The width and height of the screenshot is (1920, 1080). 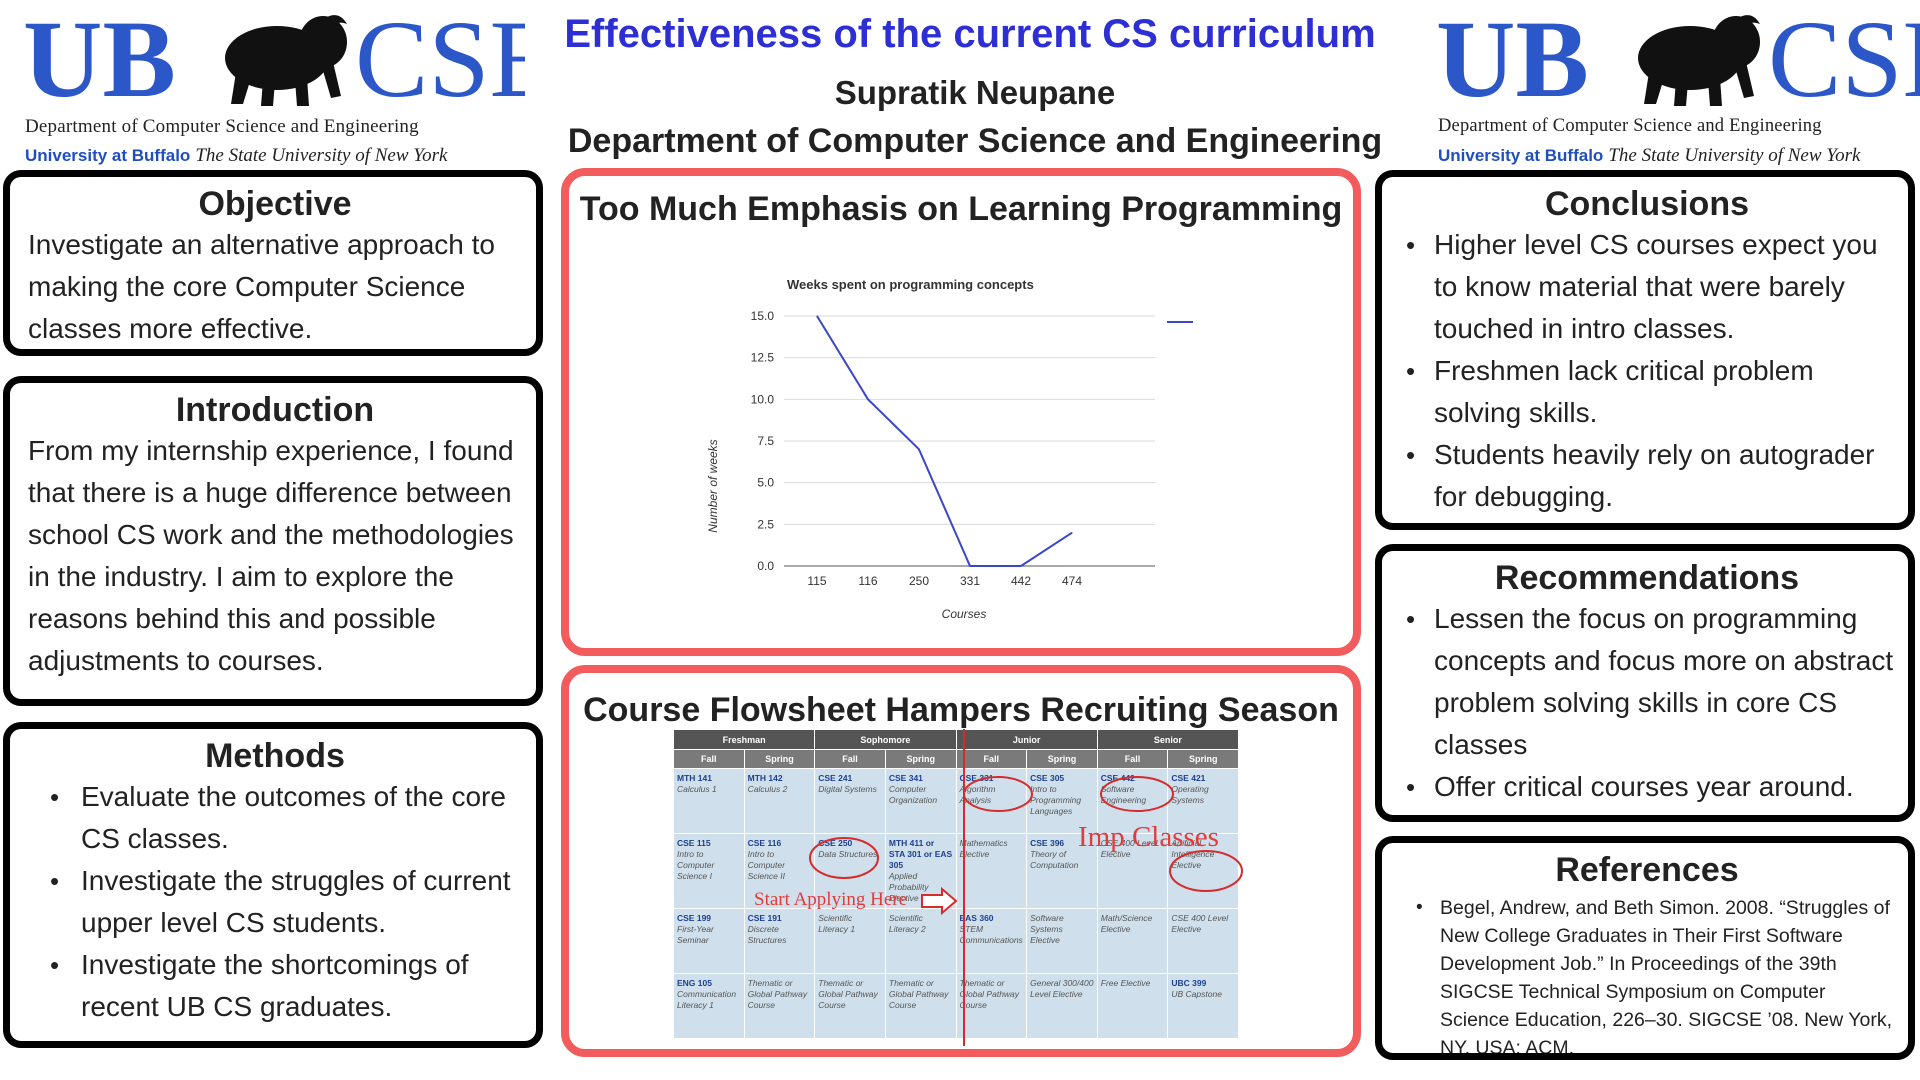 What do you see at coordinates (977, 794) in the screenshot?
I see `course-description: Algorithm Analysis` at bounding box center [977, 794].